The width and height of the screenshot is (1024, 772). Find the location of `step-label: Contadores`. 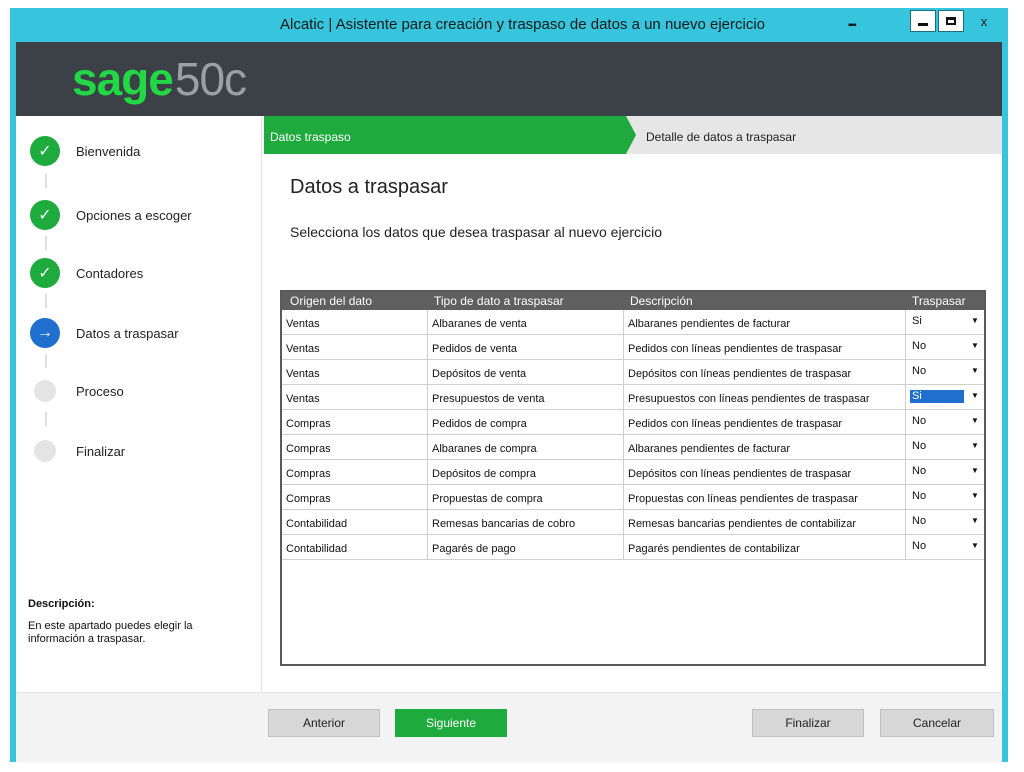

step-label: Contadores is located at coordinates (110, 273).